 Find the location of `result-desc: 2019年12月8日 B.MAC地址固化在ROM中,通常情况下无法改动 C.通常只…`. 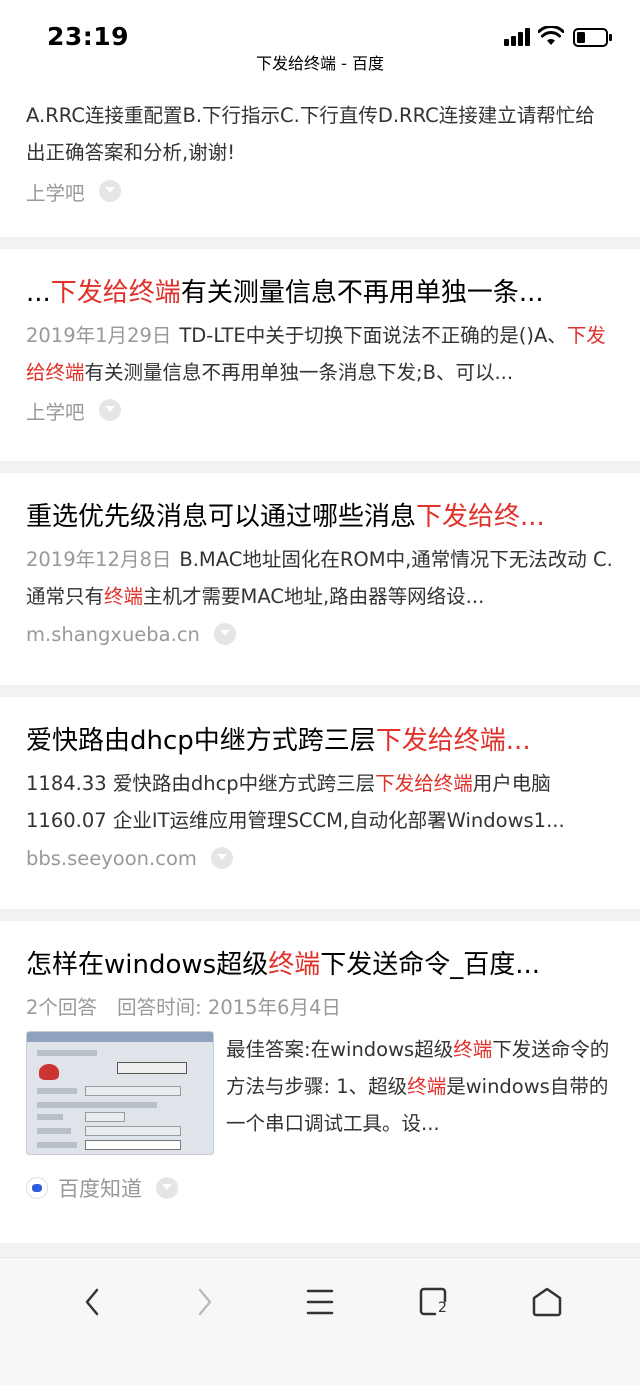

result-desc: 2019年12月8日 B.MAC地址固化在ROM中,通常情况下无法改动 C.通常只… is located at coordinates (320, 578).